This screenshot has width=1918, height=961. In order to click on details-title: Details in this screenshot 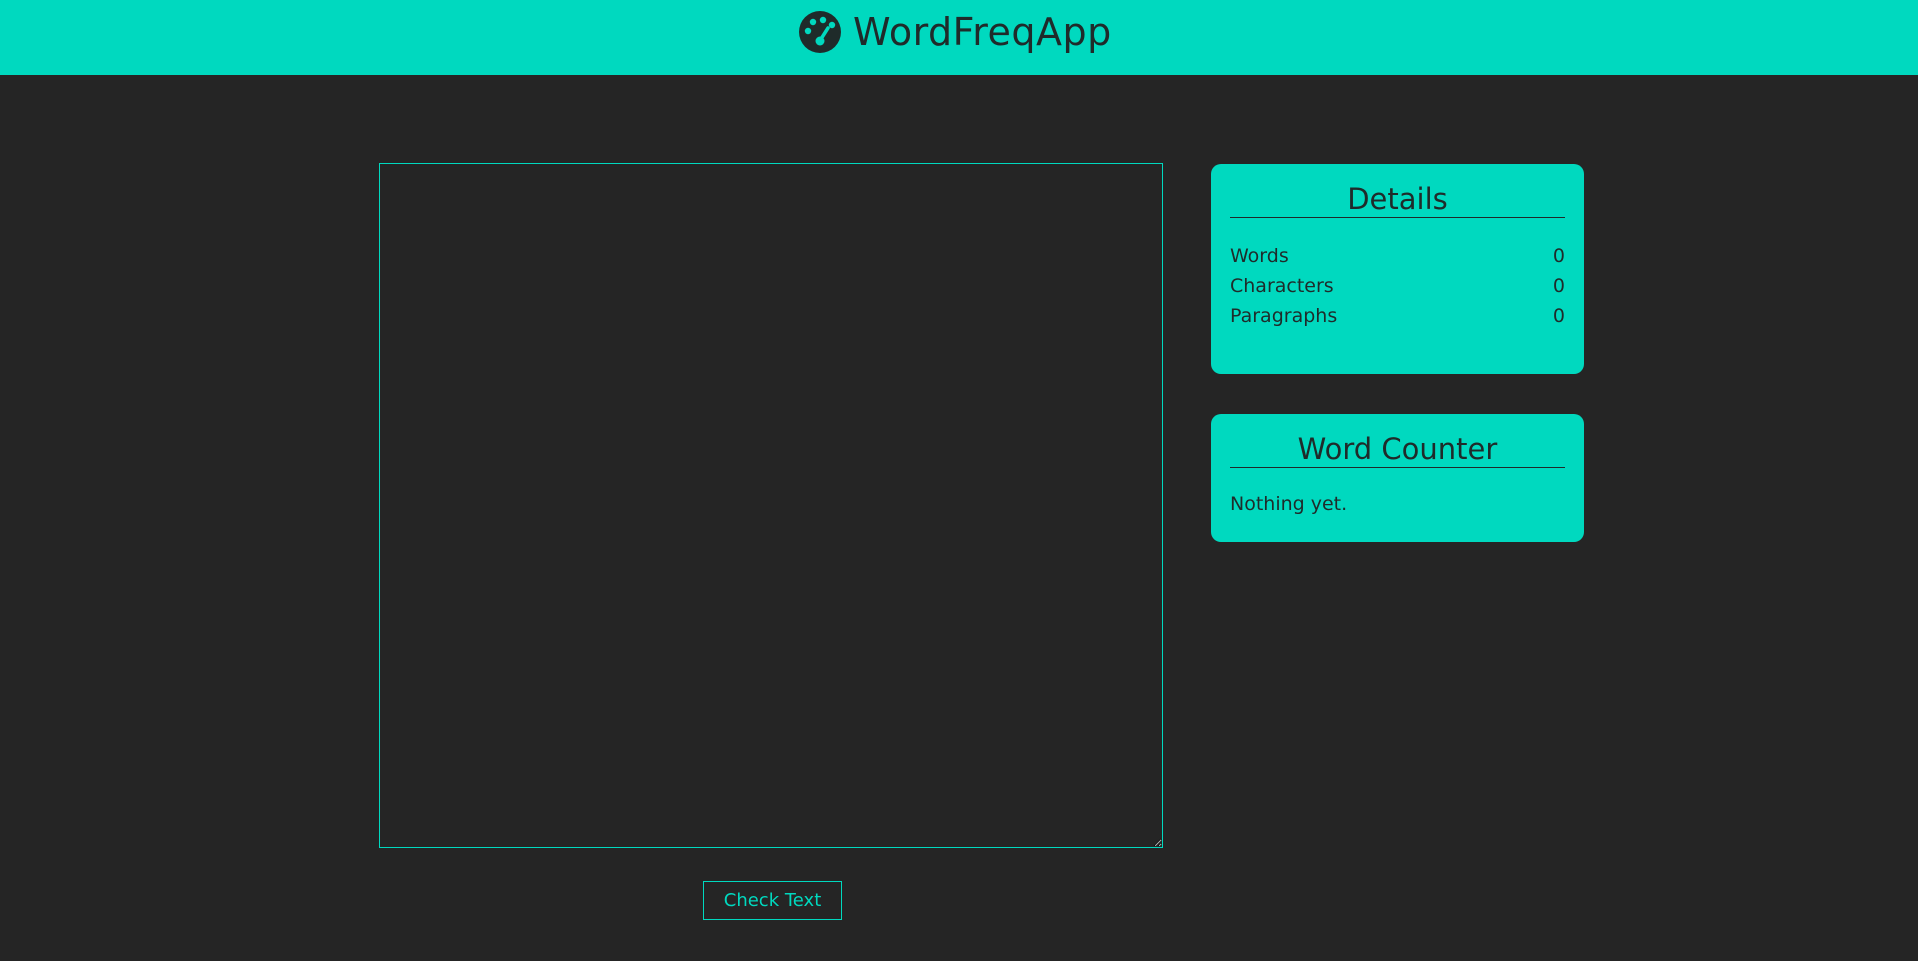, I will do `click(1397, 191)`.